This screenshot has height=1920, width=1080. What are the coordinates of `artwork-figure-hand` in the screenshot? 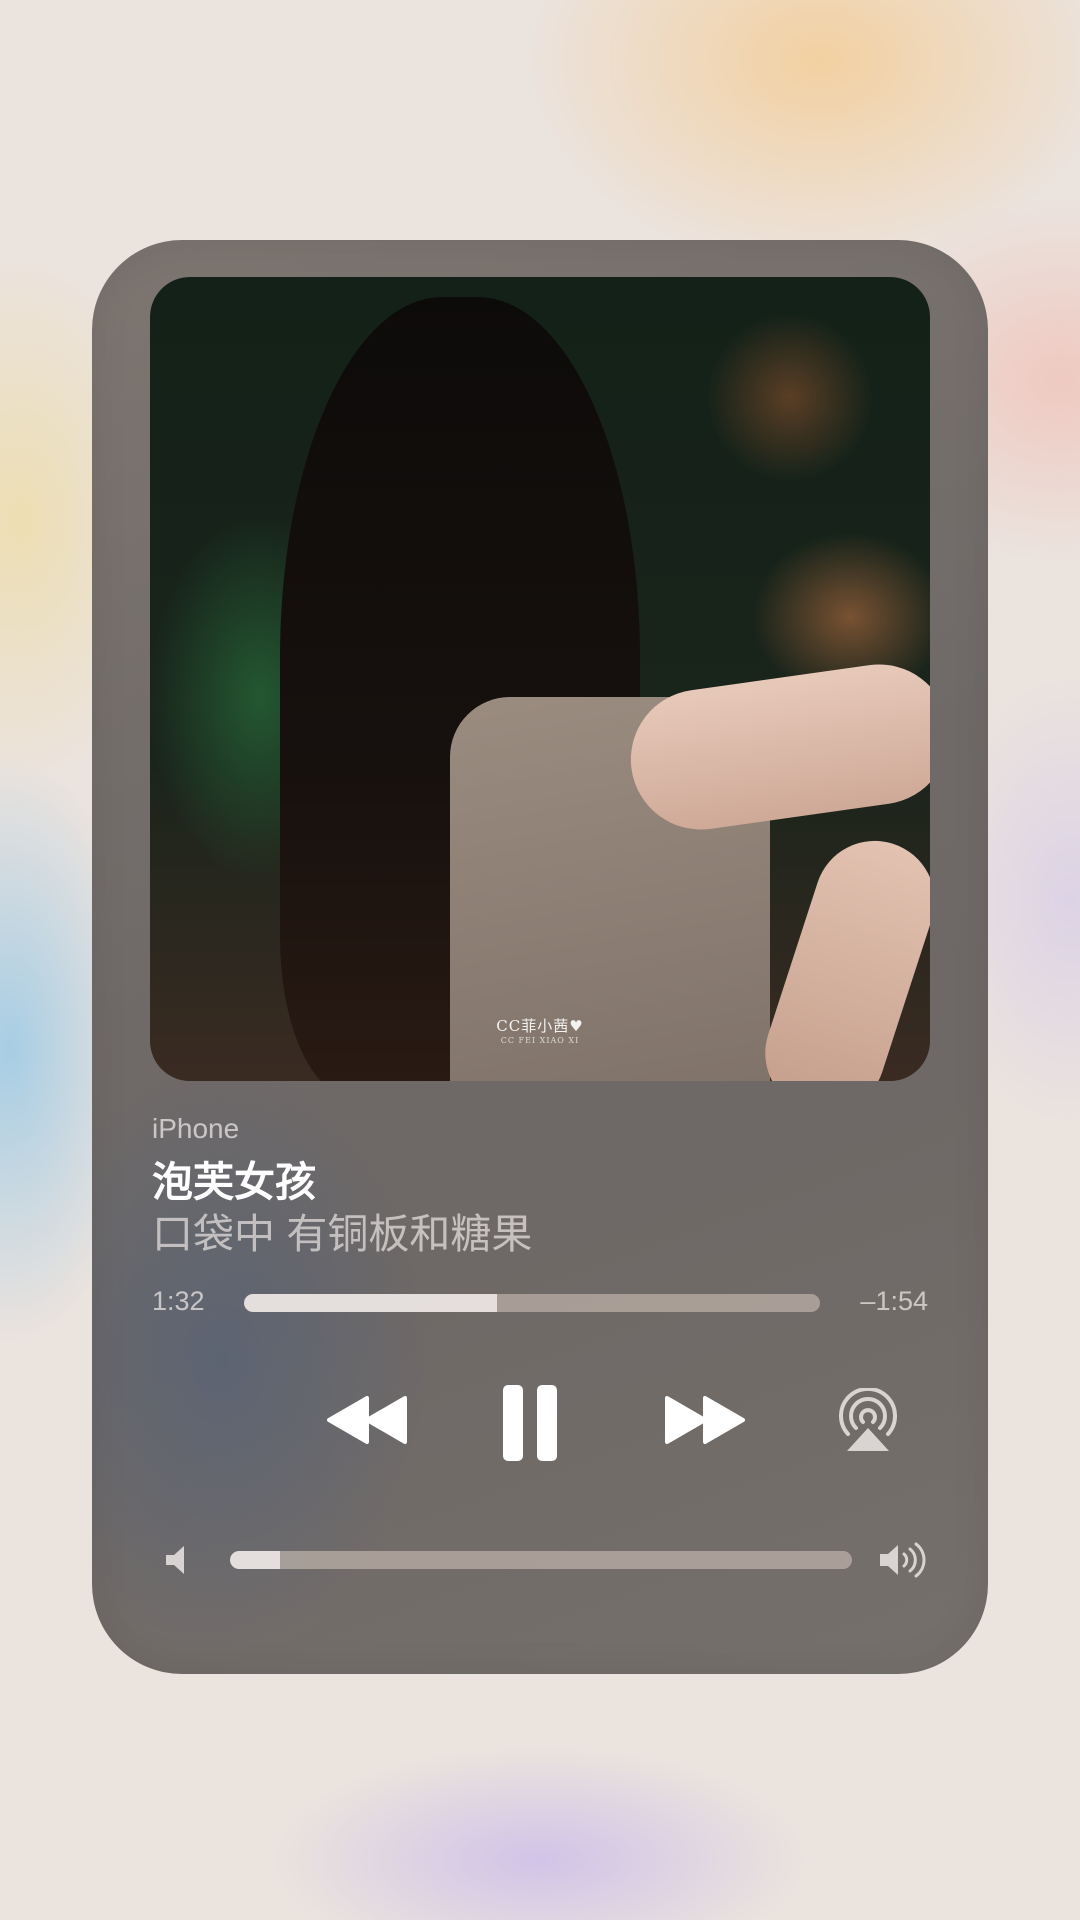 It's located at (839, 953).